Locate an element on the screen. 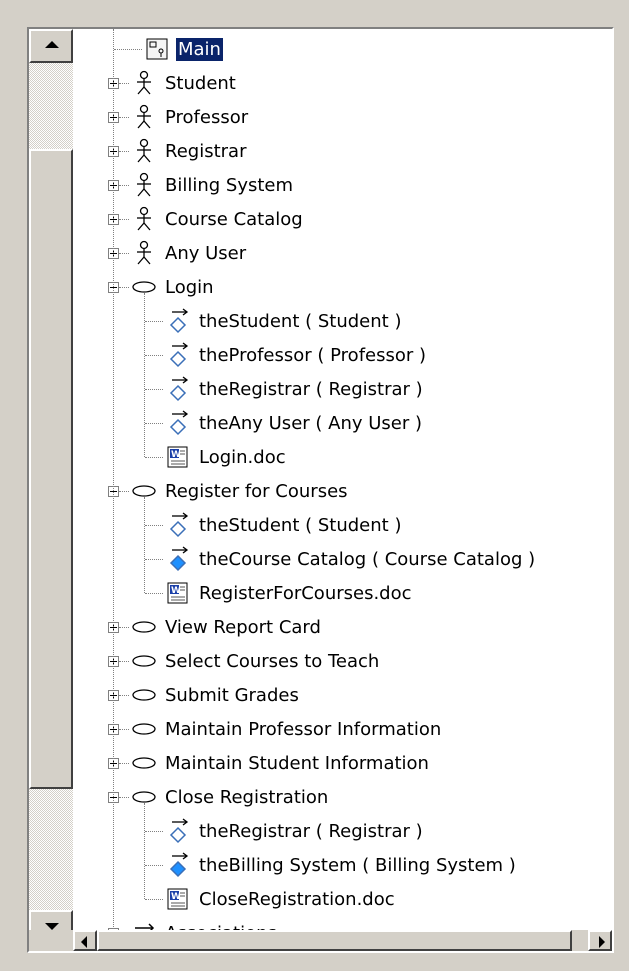 This screenshot has width=629, height=971. arrow-right-icon is located at coordinates (602, 942).